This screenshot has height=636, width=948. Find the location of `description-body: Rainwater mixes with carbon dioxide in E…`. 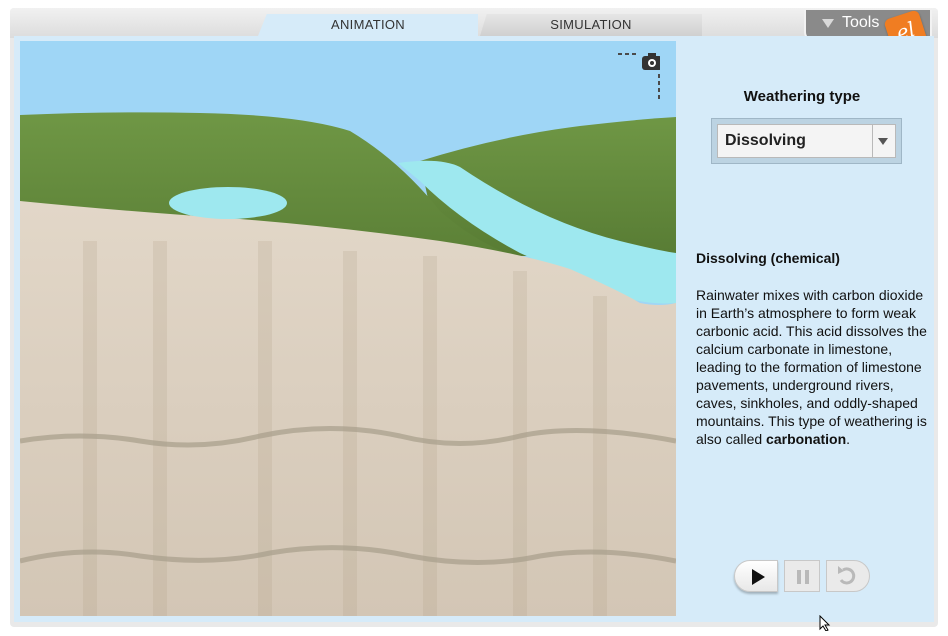

description-body: Rainwater mixes with carbon dioxide in E… is located at coordinates (811, 367).